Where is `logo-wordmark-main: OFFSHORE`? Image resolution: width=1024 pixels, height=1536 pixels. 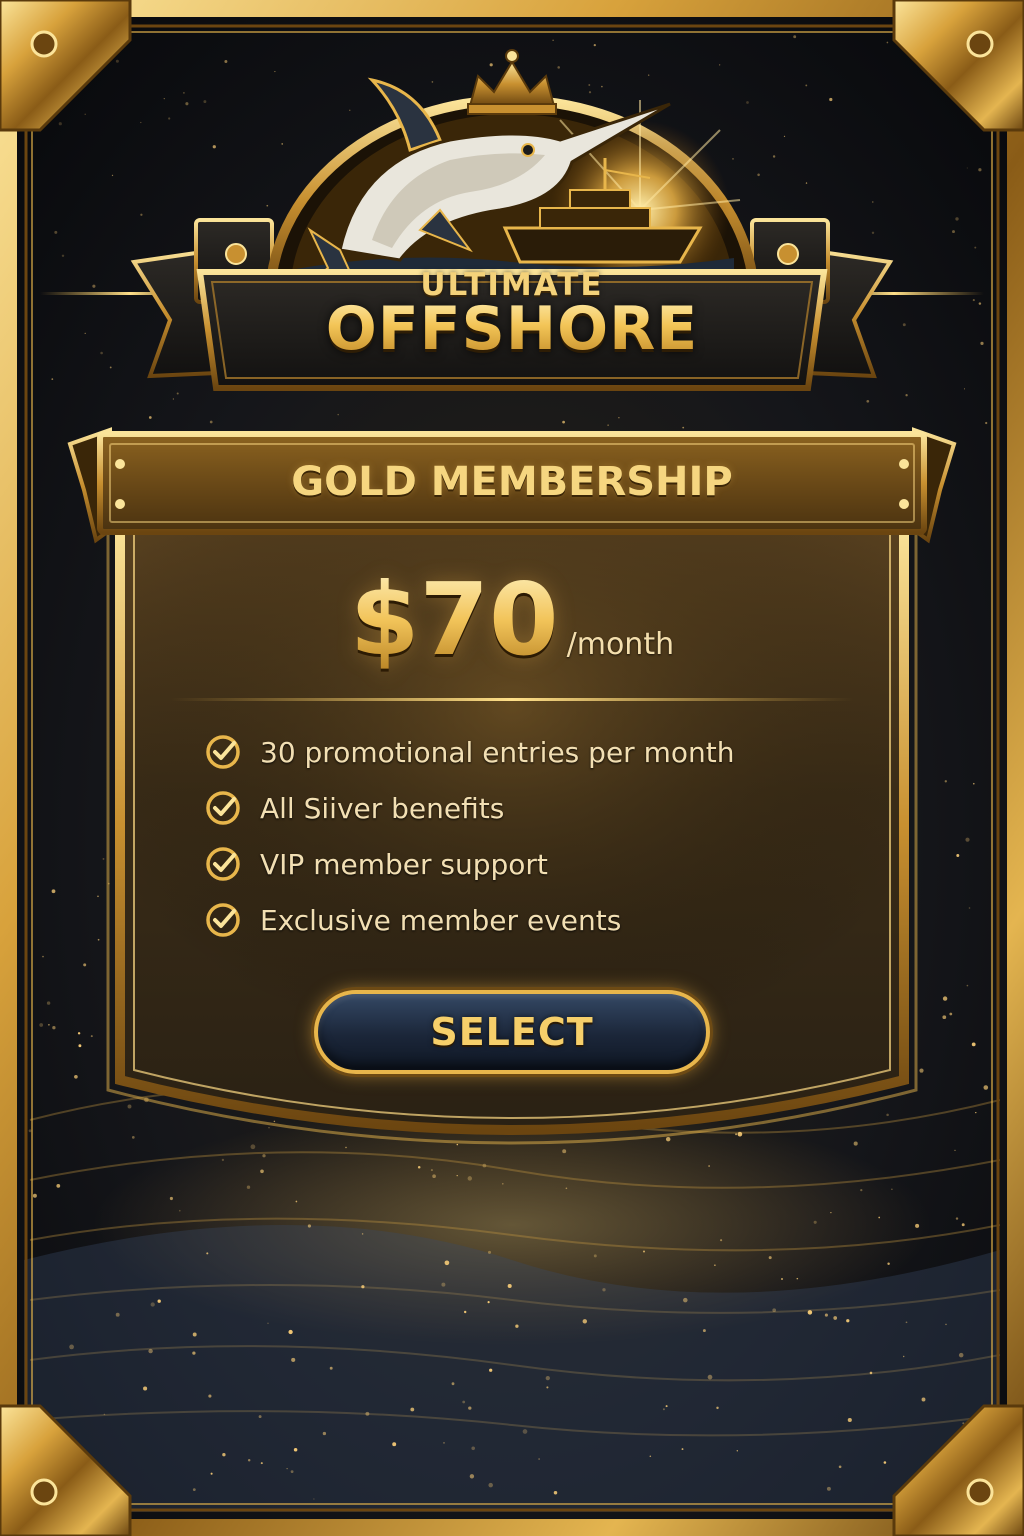
logo-wordmark-main: OFFSHORE is located at coordinates (512, 329).